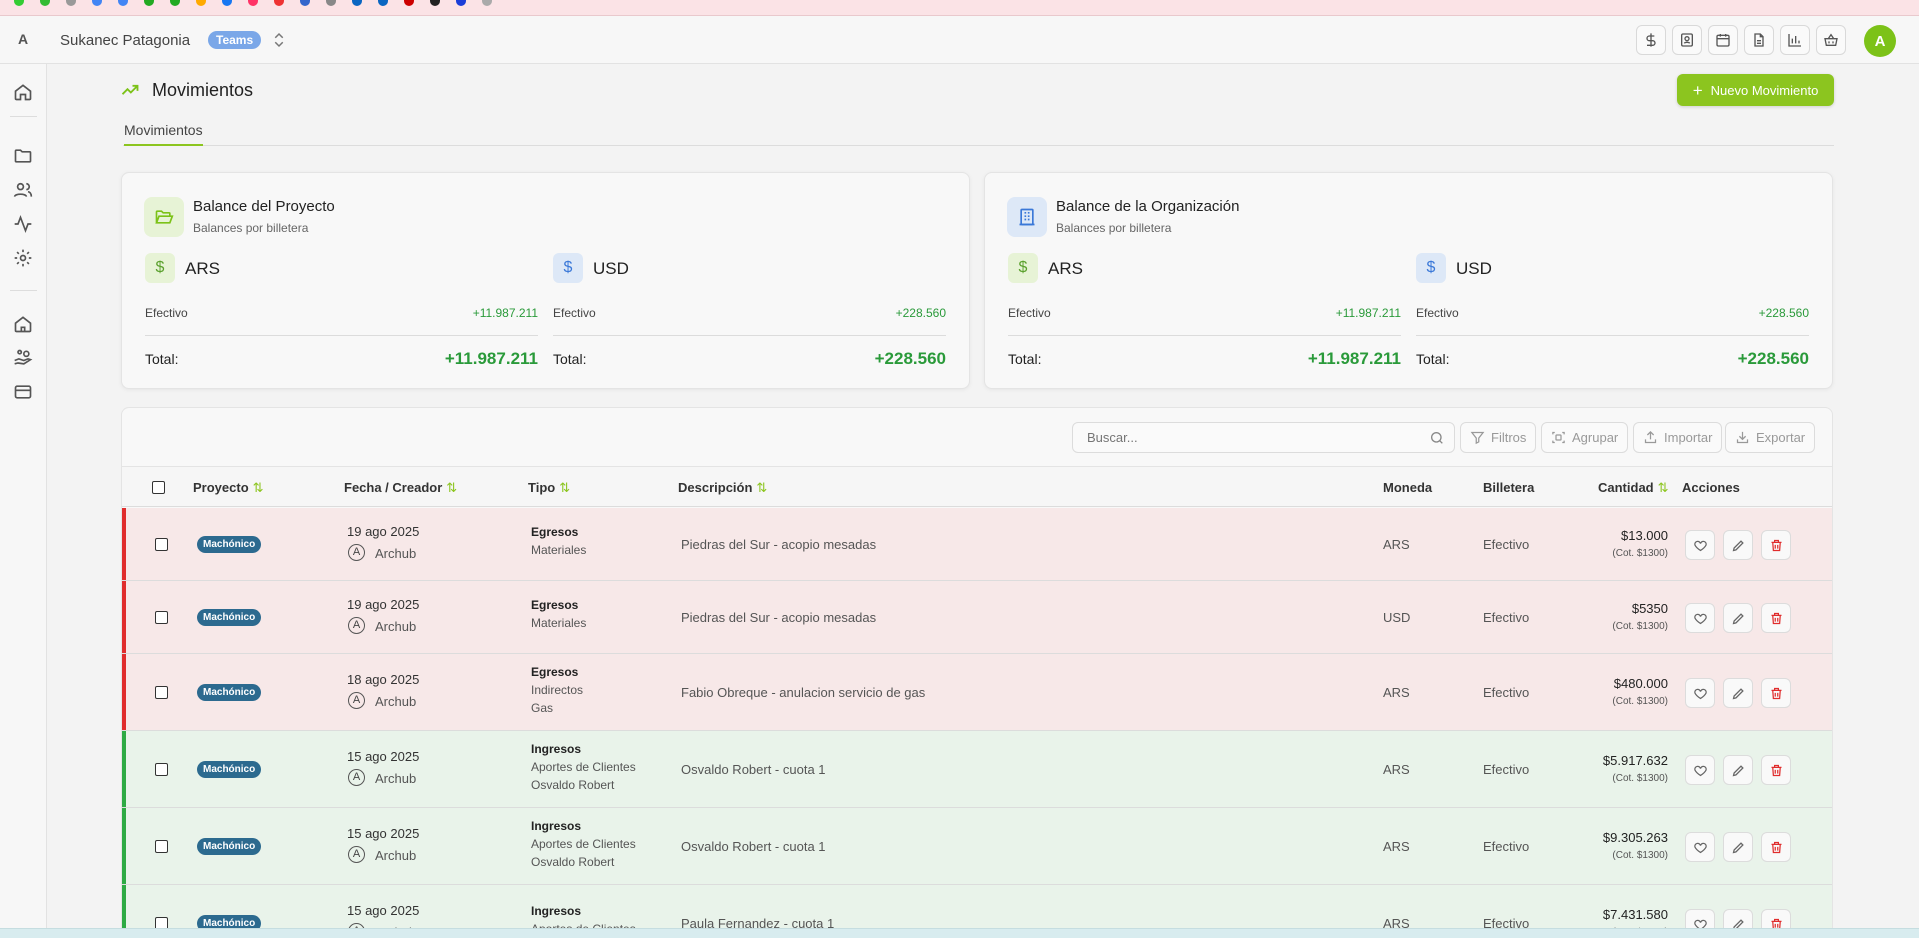 This screenshot has height=938, width=1919. I want to click on home-icon, so click(23, 92).